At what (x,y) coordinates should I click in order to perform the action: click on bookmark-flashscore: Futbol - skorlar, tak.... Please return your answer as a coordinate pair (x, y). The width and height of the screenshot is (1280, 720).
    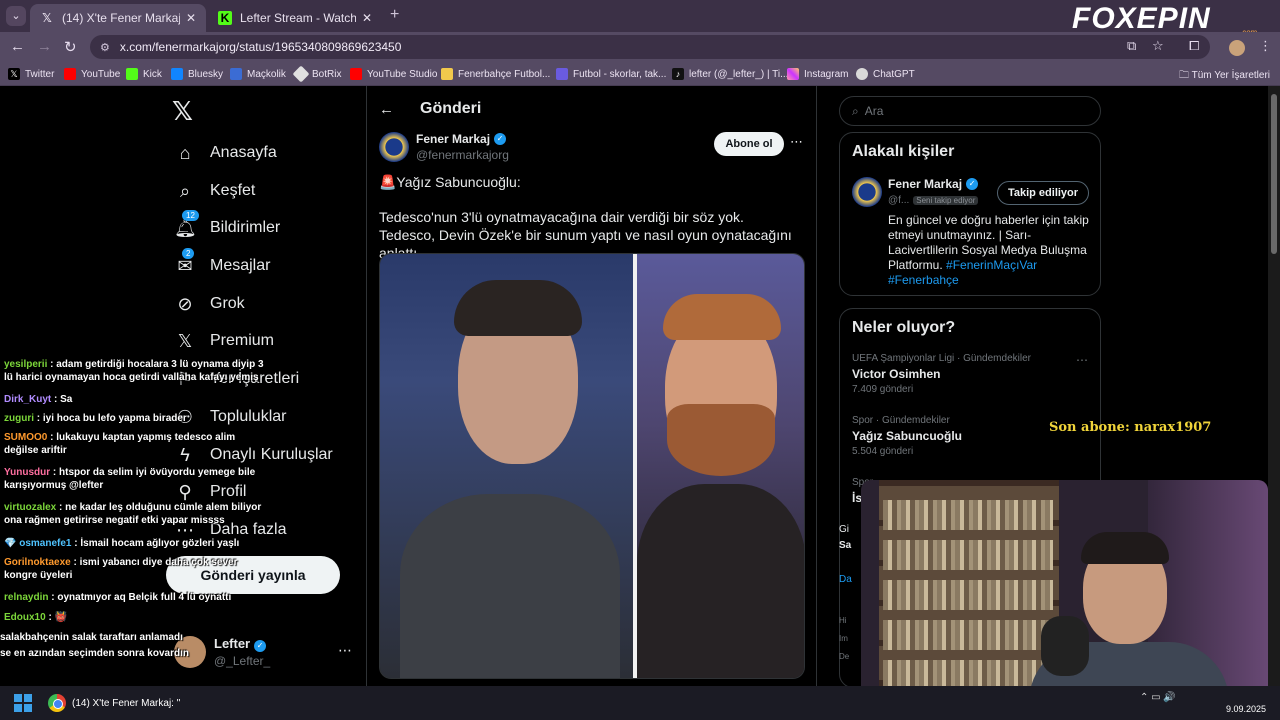
    Looking at the image, I should click on (611, 74).